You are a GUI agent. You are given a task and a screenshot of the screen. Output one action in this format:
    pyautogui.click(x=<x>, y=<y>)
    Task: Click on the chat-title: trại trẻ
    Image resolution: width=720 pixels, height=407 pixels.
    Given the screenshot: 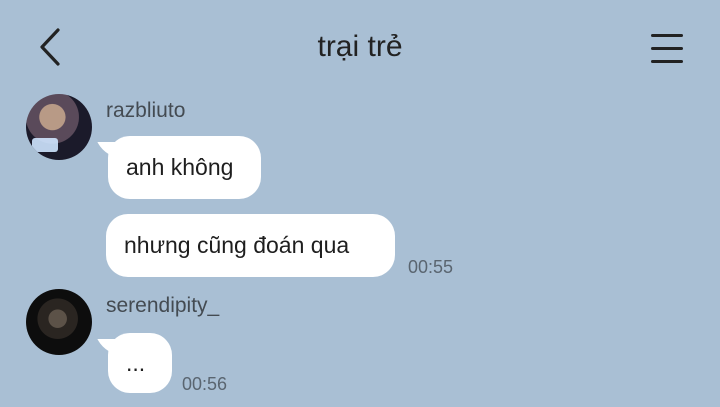 What is the action you would take?
    pyautogui.click(x=360, y=46)
    